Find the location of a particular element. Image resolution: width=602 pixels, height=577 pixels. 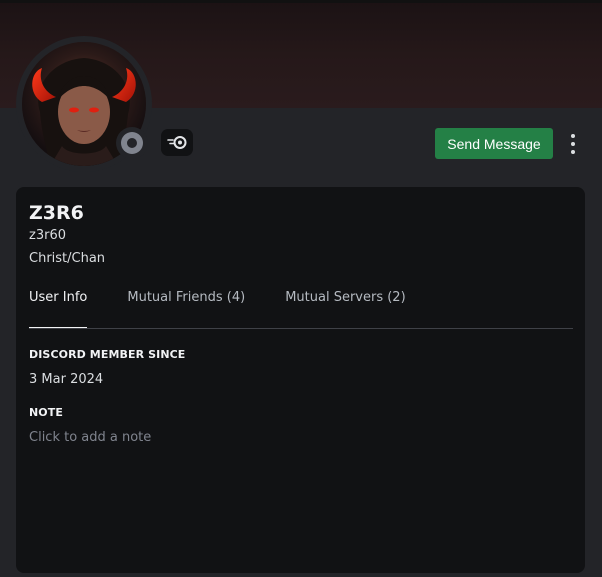

tabs-divider is located at coordinates (301, 328).